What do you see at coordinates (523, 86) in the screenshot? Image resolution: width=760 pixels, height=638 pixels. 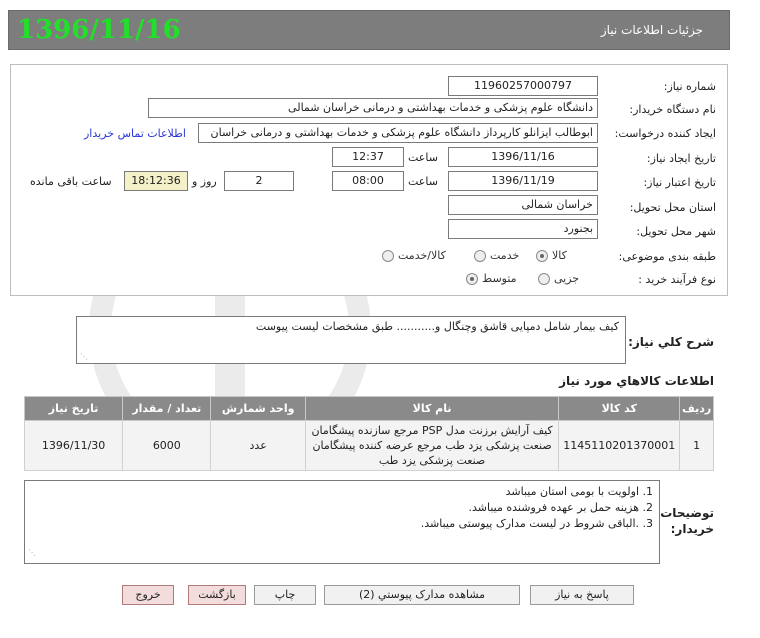 I see `need-number-field: 11960257000797` at bounding box center [523, 86].